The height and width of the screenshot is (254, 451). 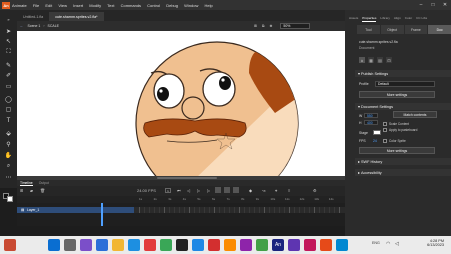 I want to click on menu-item-insert: Insert, so click(x=78, y=5).